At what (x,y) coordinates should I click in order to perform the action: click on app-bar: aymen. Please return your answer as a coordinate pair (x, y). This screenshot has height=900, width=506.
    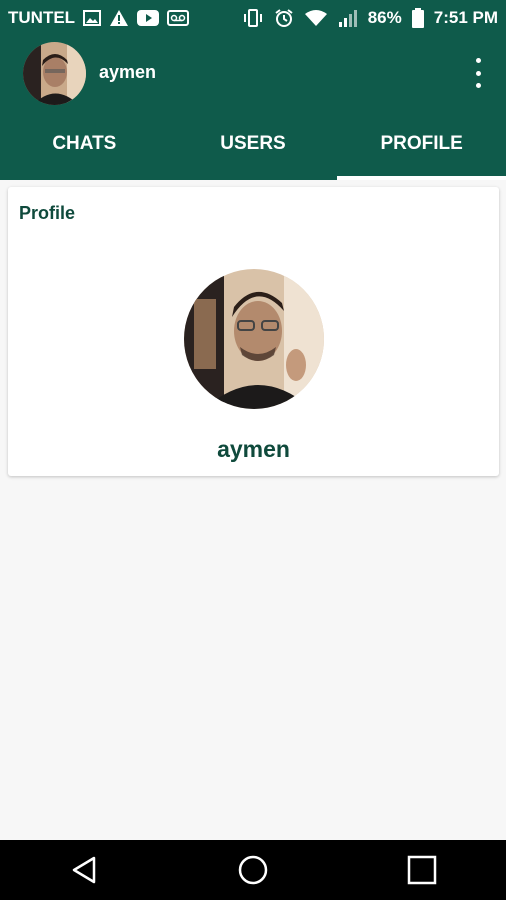
    Looking at the image, I should click on (253, 74).